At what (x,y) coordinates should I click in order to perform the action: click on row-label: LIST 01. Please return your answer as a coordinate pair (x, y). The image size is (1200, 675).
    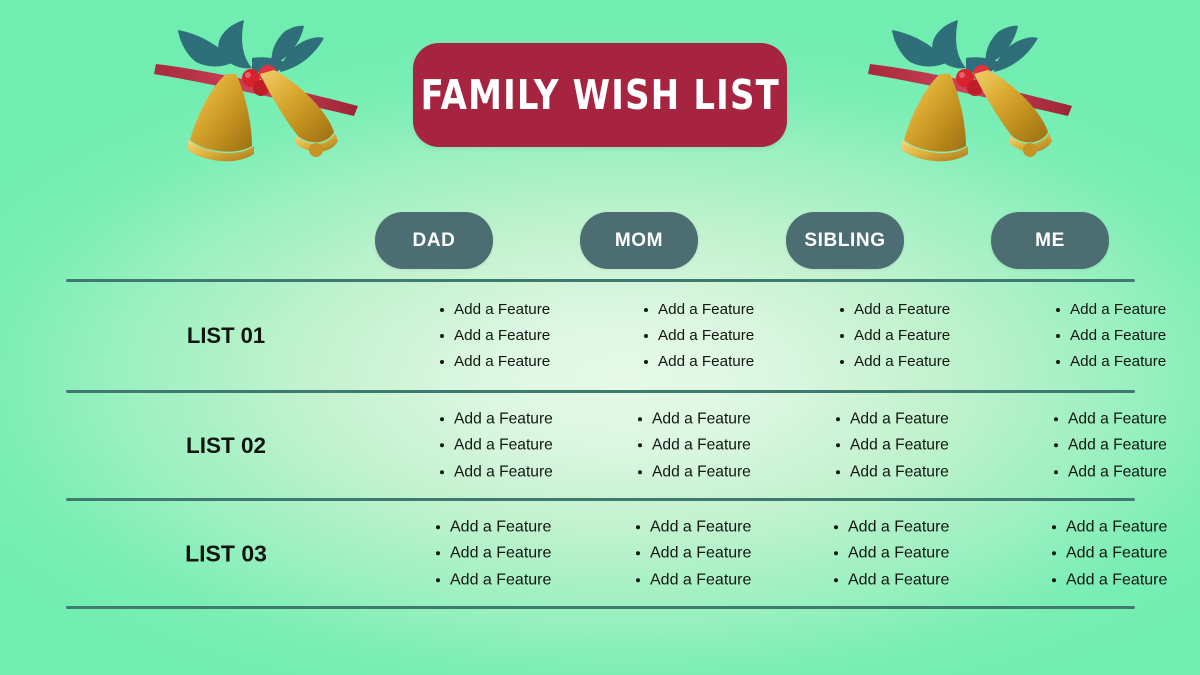
    Looking at the image, I should click on (226, 335).